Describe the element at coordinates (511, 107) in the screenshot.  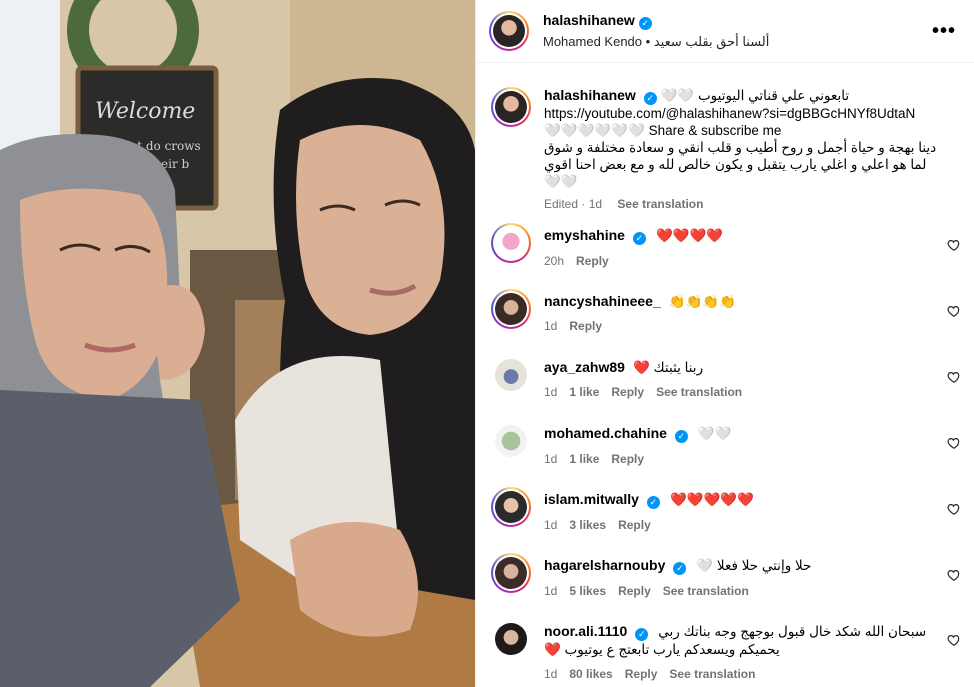
I see `caption-avatar` at that location.